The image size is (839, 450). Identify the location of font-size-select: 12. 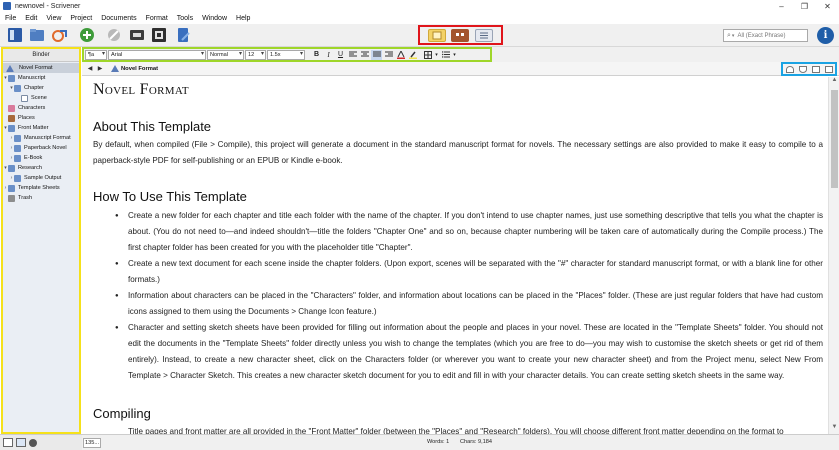
(255, 54).